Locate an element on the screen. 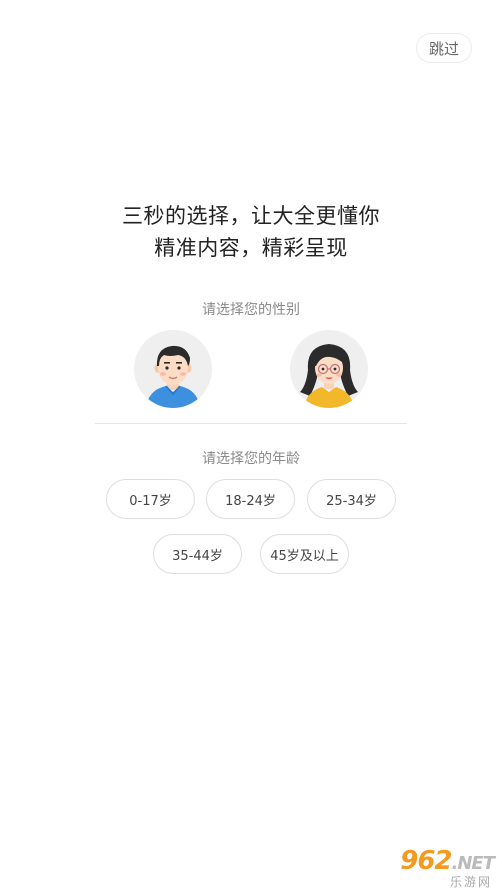 The width and height of the screenshot is (502, 894). age-option-35-44: 35-44岁 is located at coordinates (197, 554).